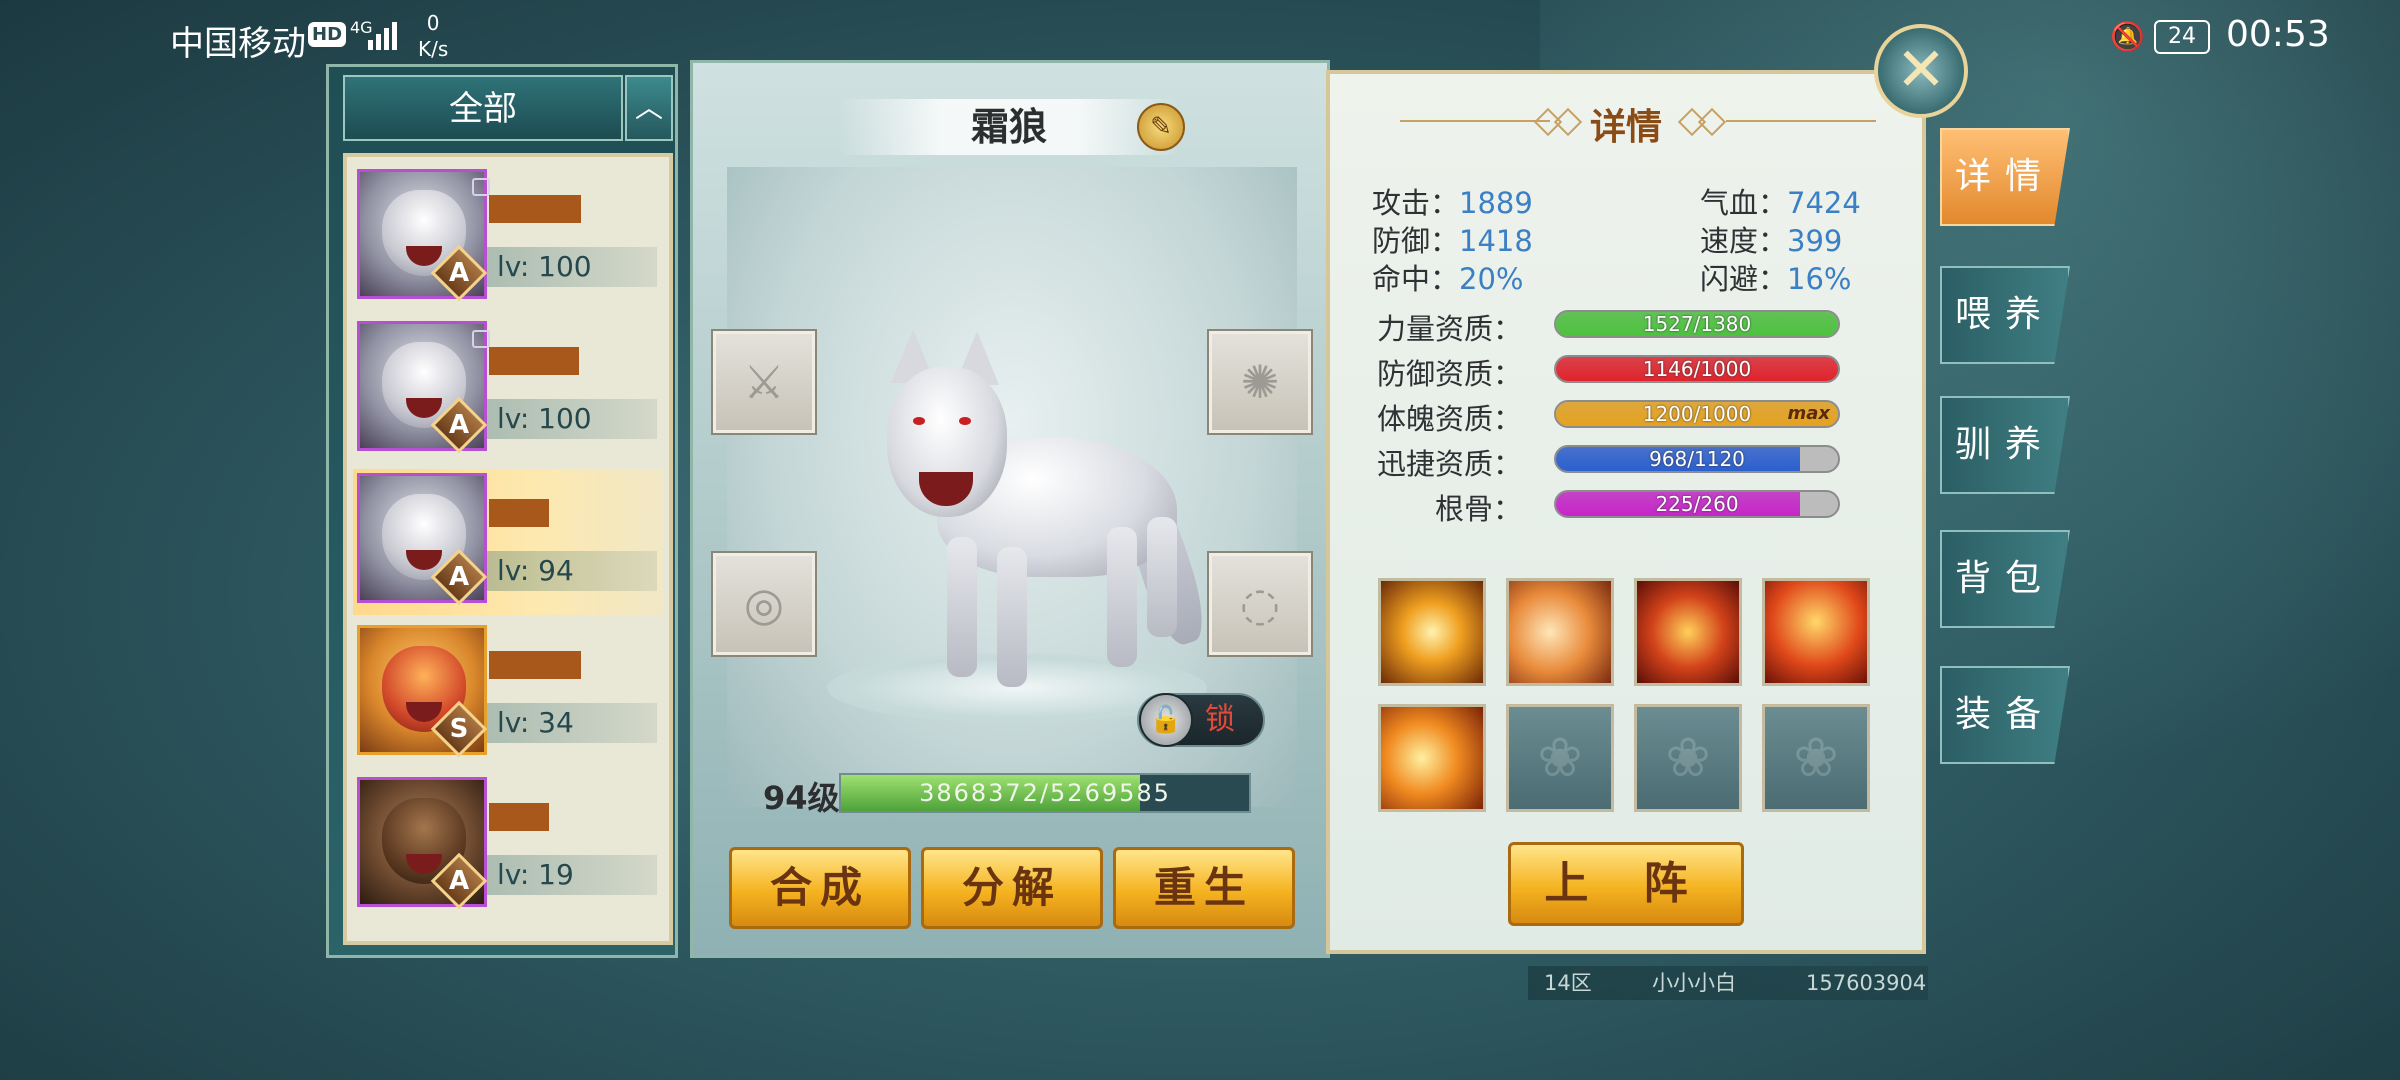 The width and height of the screenshot is (2400, 1080). I want to click on max-tag: max, so click(1808, 413).